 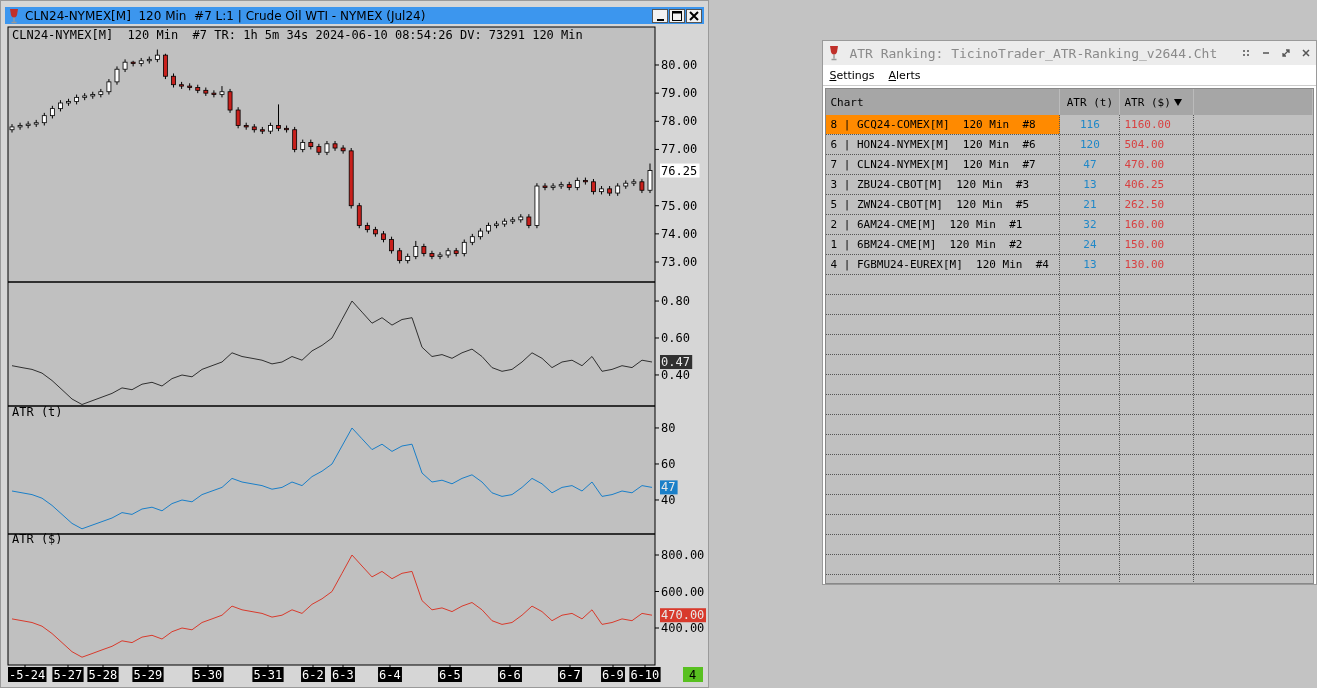 What do you see at coordinates (677, 15) in the screenshot?
I see `maximize-button` at bounding box center [677, 15].